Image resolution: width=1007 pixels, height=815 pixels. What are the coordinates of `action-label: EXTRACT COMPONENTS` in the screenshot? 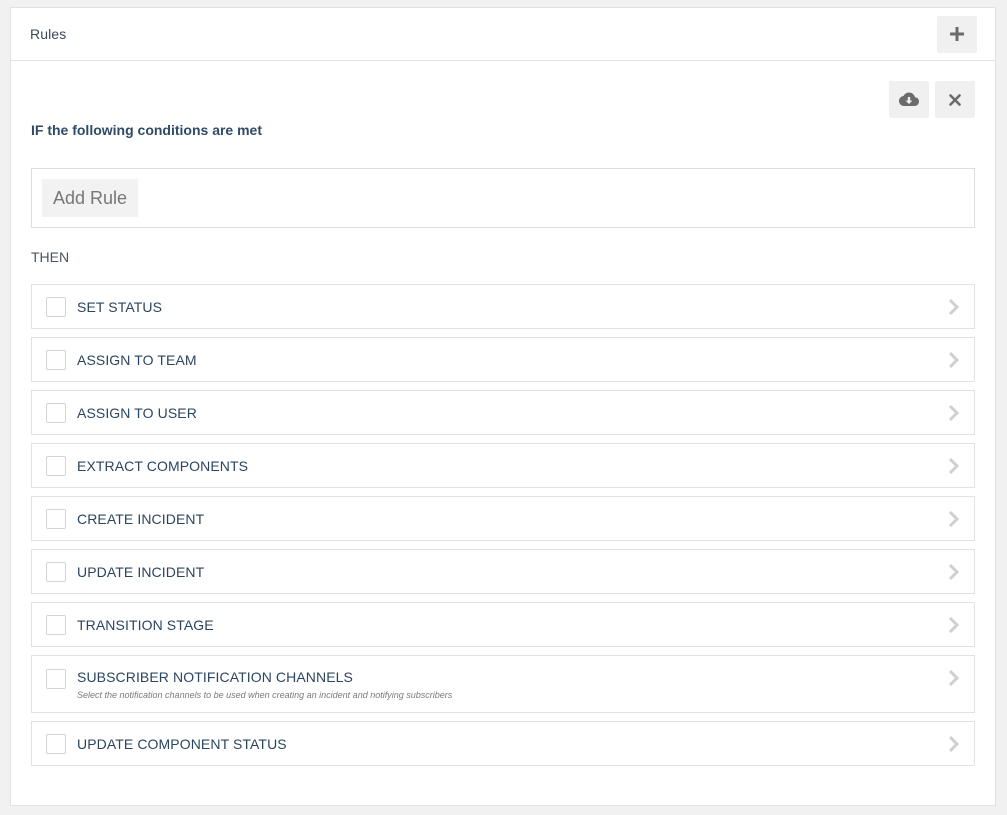 It's located at (163, 465).